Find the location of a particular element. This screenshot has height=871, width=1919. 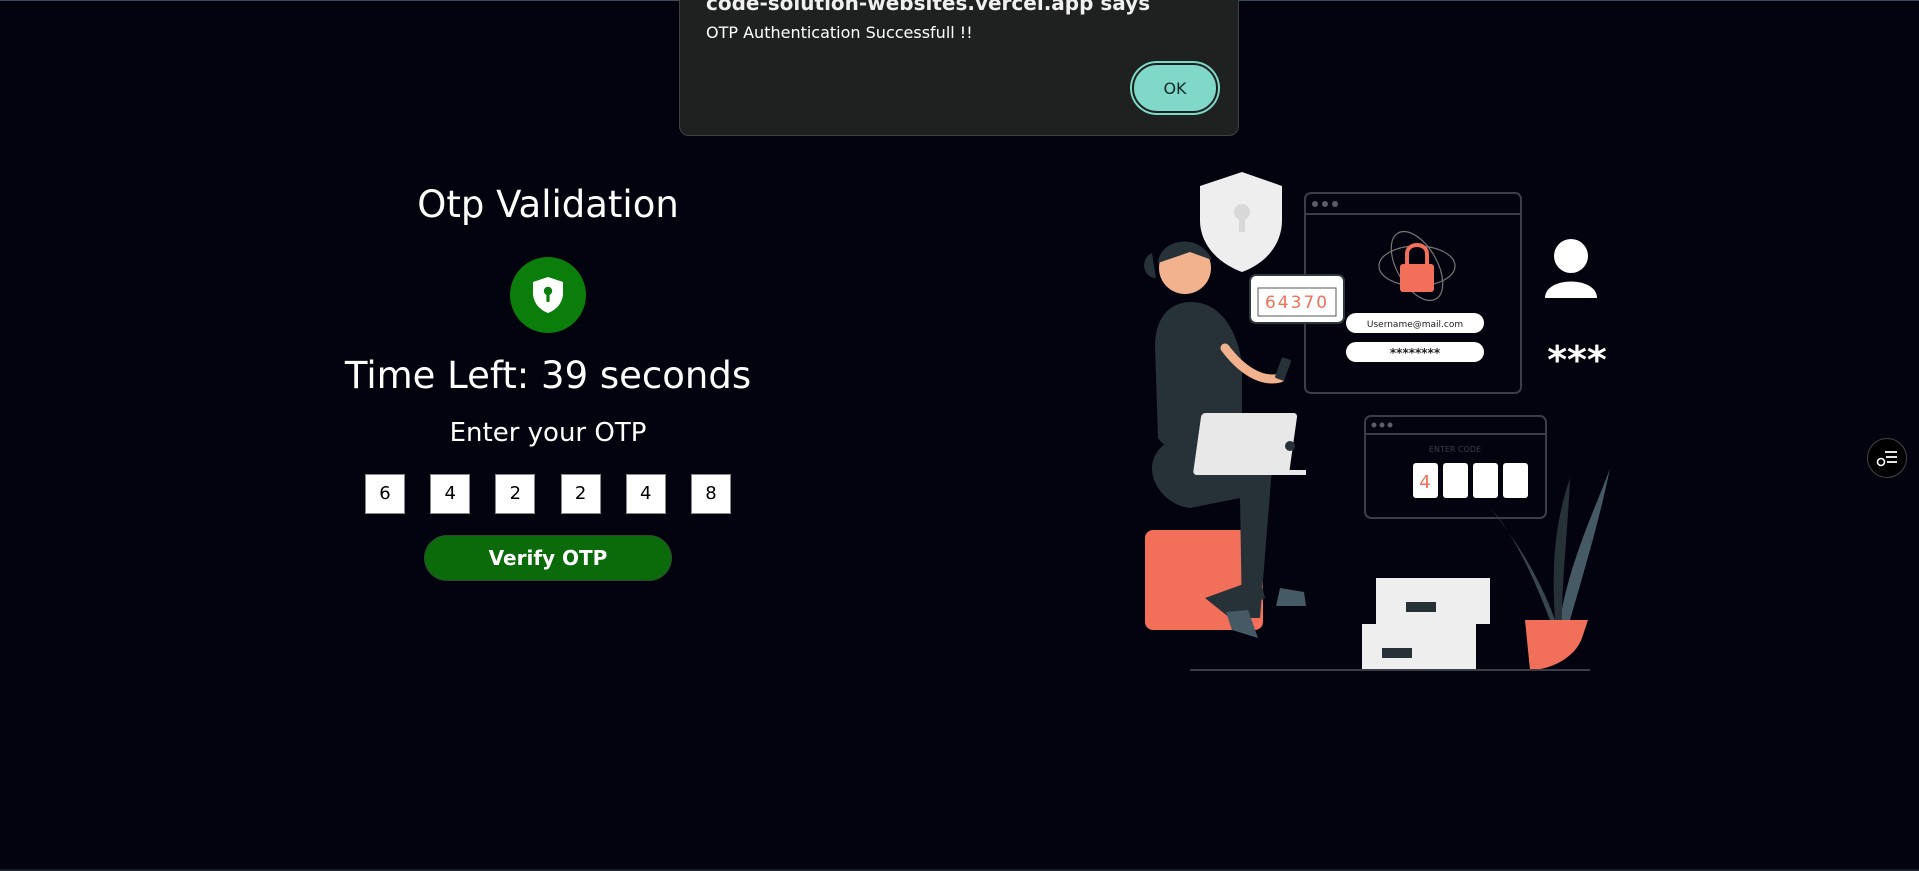

code-digit-text: 4 is located at coordinates (1424, 482).